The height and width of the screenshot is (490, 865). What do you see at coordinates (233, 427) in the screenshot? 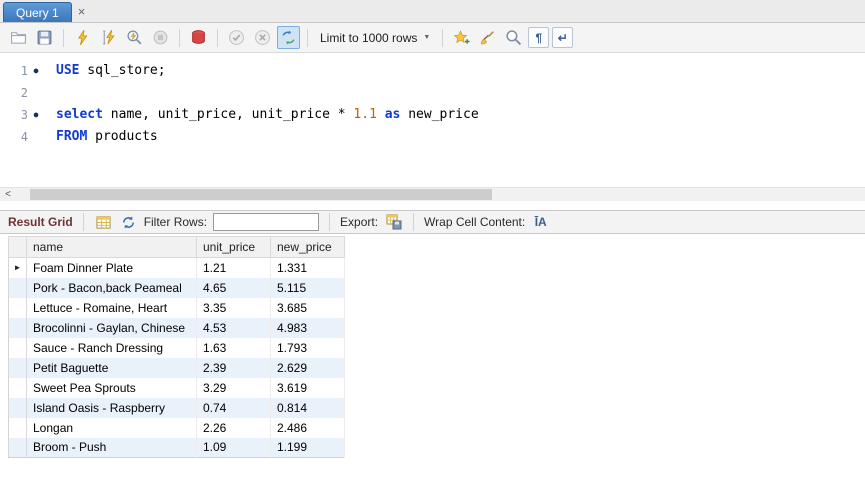
I see `cell-unit_price: 2.26` at bounding box center [233, 427].